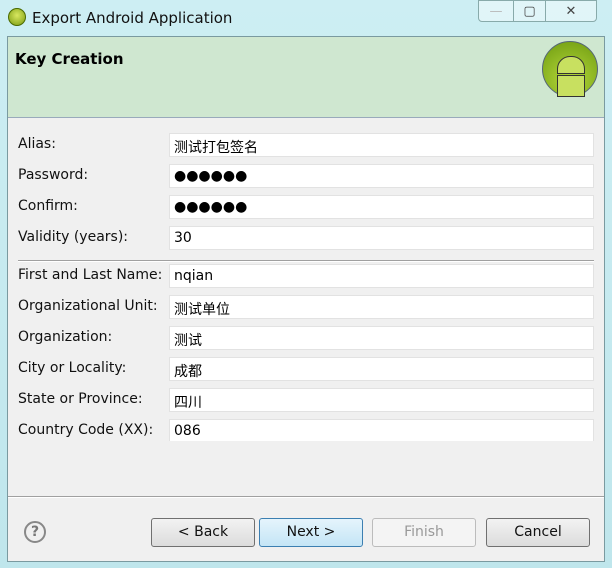 This screenshot has width=612, height=568. I want to click on organization-row: Organization: 测试, so click(306, 338).